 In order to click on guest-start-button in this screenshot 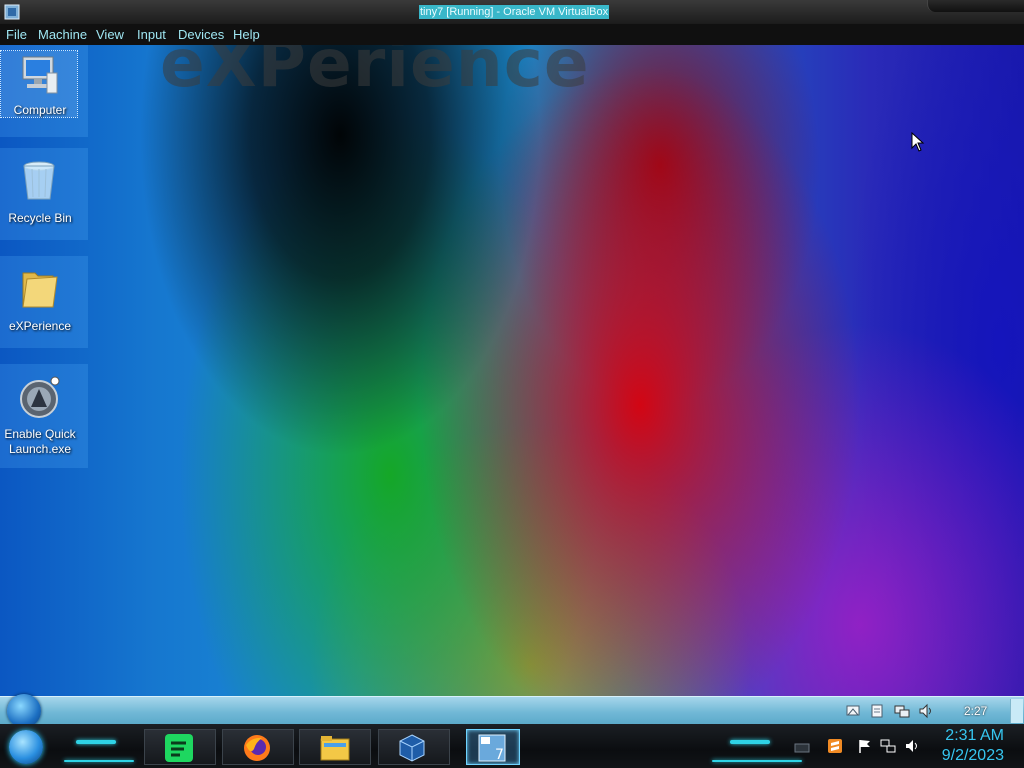, I will do `click(24, 711)`.